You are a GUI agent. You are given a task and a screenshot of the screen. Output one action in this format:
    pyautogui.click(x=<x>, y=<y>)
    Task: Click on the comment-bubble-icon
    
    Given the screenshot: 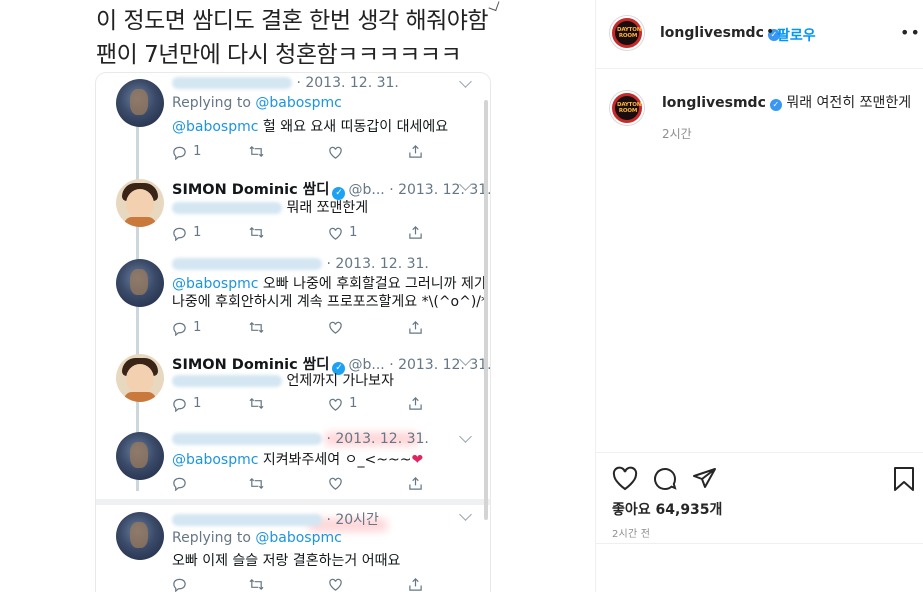 What is the action you would take?
    pyautogui.click(x=665, y=479)
    